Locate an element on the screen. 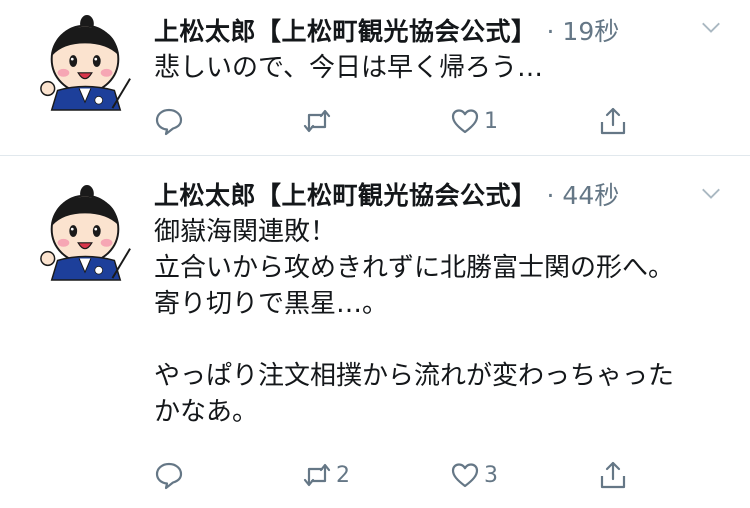 The height and width of the screenshot is (508, 750). tweet-header: 上松太郎【上松町観光協会公式】 · 44秒 is located at coordinates (386, 194).